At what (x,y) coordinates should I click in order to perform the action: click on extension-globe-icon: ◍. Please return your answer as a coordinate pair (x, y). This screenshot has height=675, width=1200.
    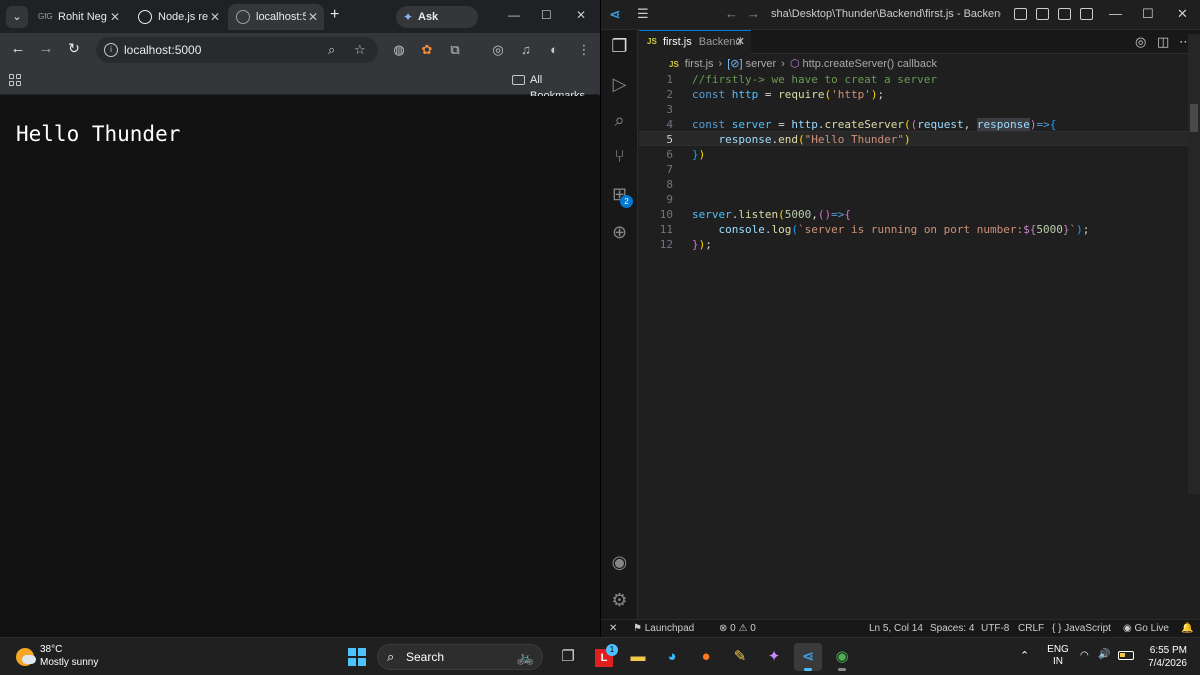
    Looking at the image, I should click on (399, 50).